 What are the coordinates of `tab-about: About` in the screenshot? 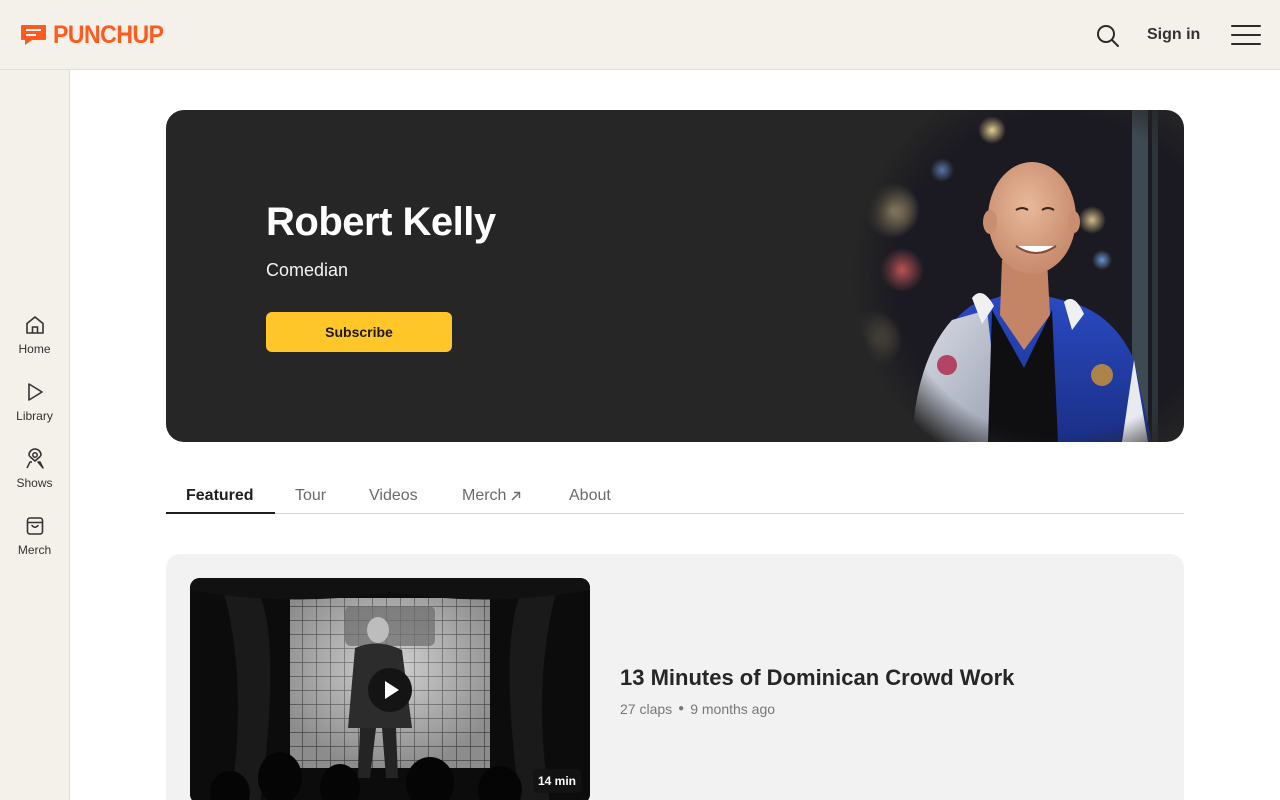 It's located at (590, 496).